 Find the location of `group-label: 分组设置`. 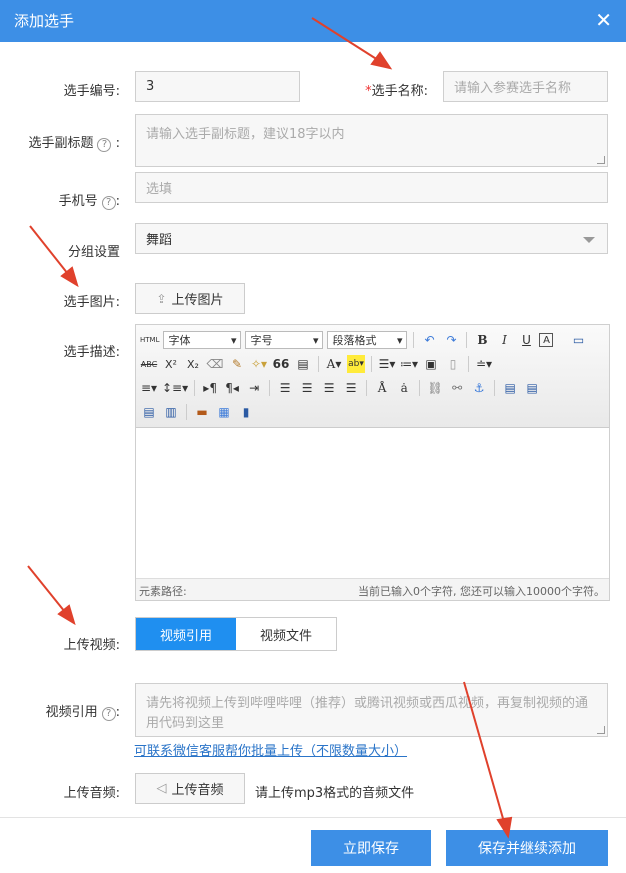

group-label: 分组设置 is located at coordinates (93, 252).